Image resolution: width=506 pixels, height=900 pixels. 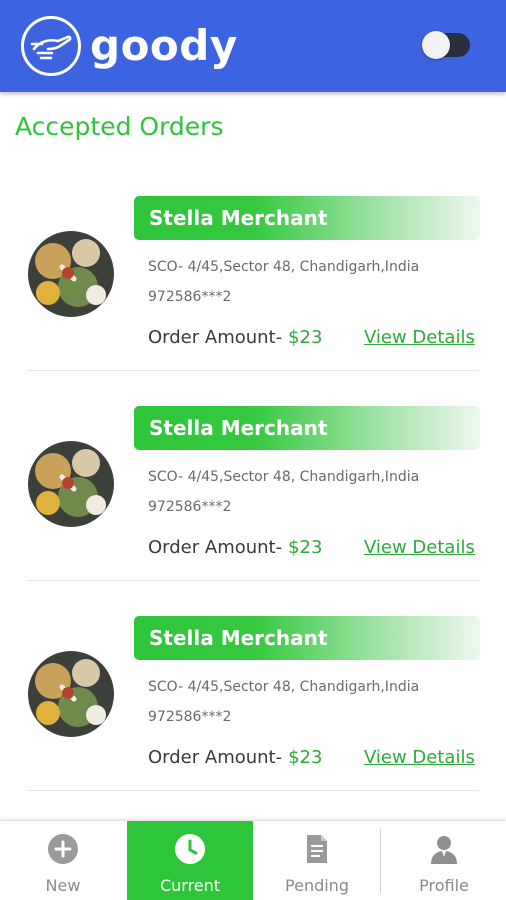 I want to click on nav-label: Current, so click(x=190, y=885).